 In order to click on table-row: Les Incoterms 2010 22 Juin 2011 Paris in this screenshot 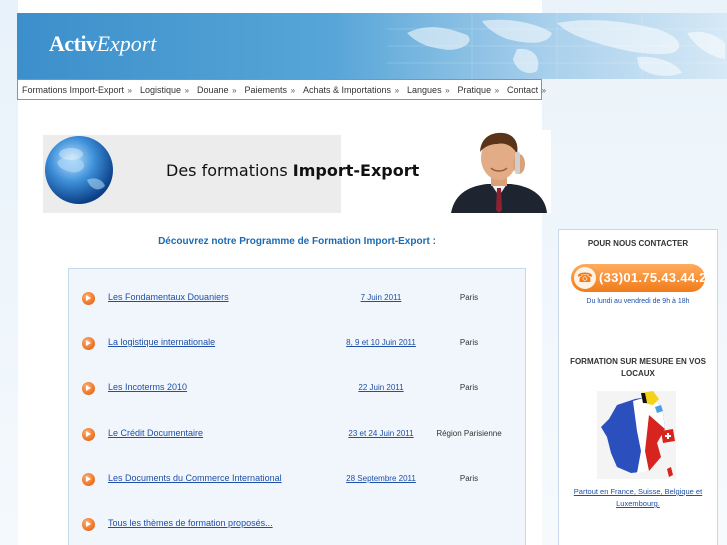, I will do `click(297, 388)`.